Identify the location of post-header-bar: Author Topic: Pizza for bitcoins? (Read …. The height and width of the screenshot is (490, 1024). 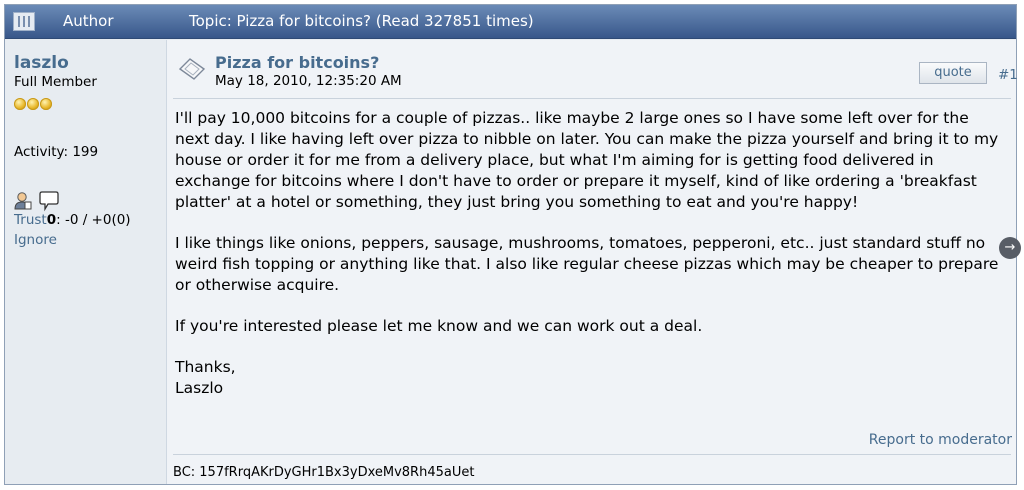
(510, 22).